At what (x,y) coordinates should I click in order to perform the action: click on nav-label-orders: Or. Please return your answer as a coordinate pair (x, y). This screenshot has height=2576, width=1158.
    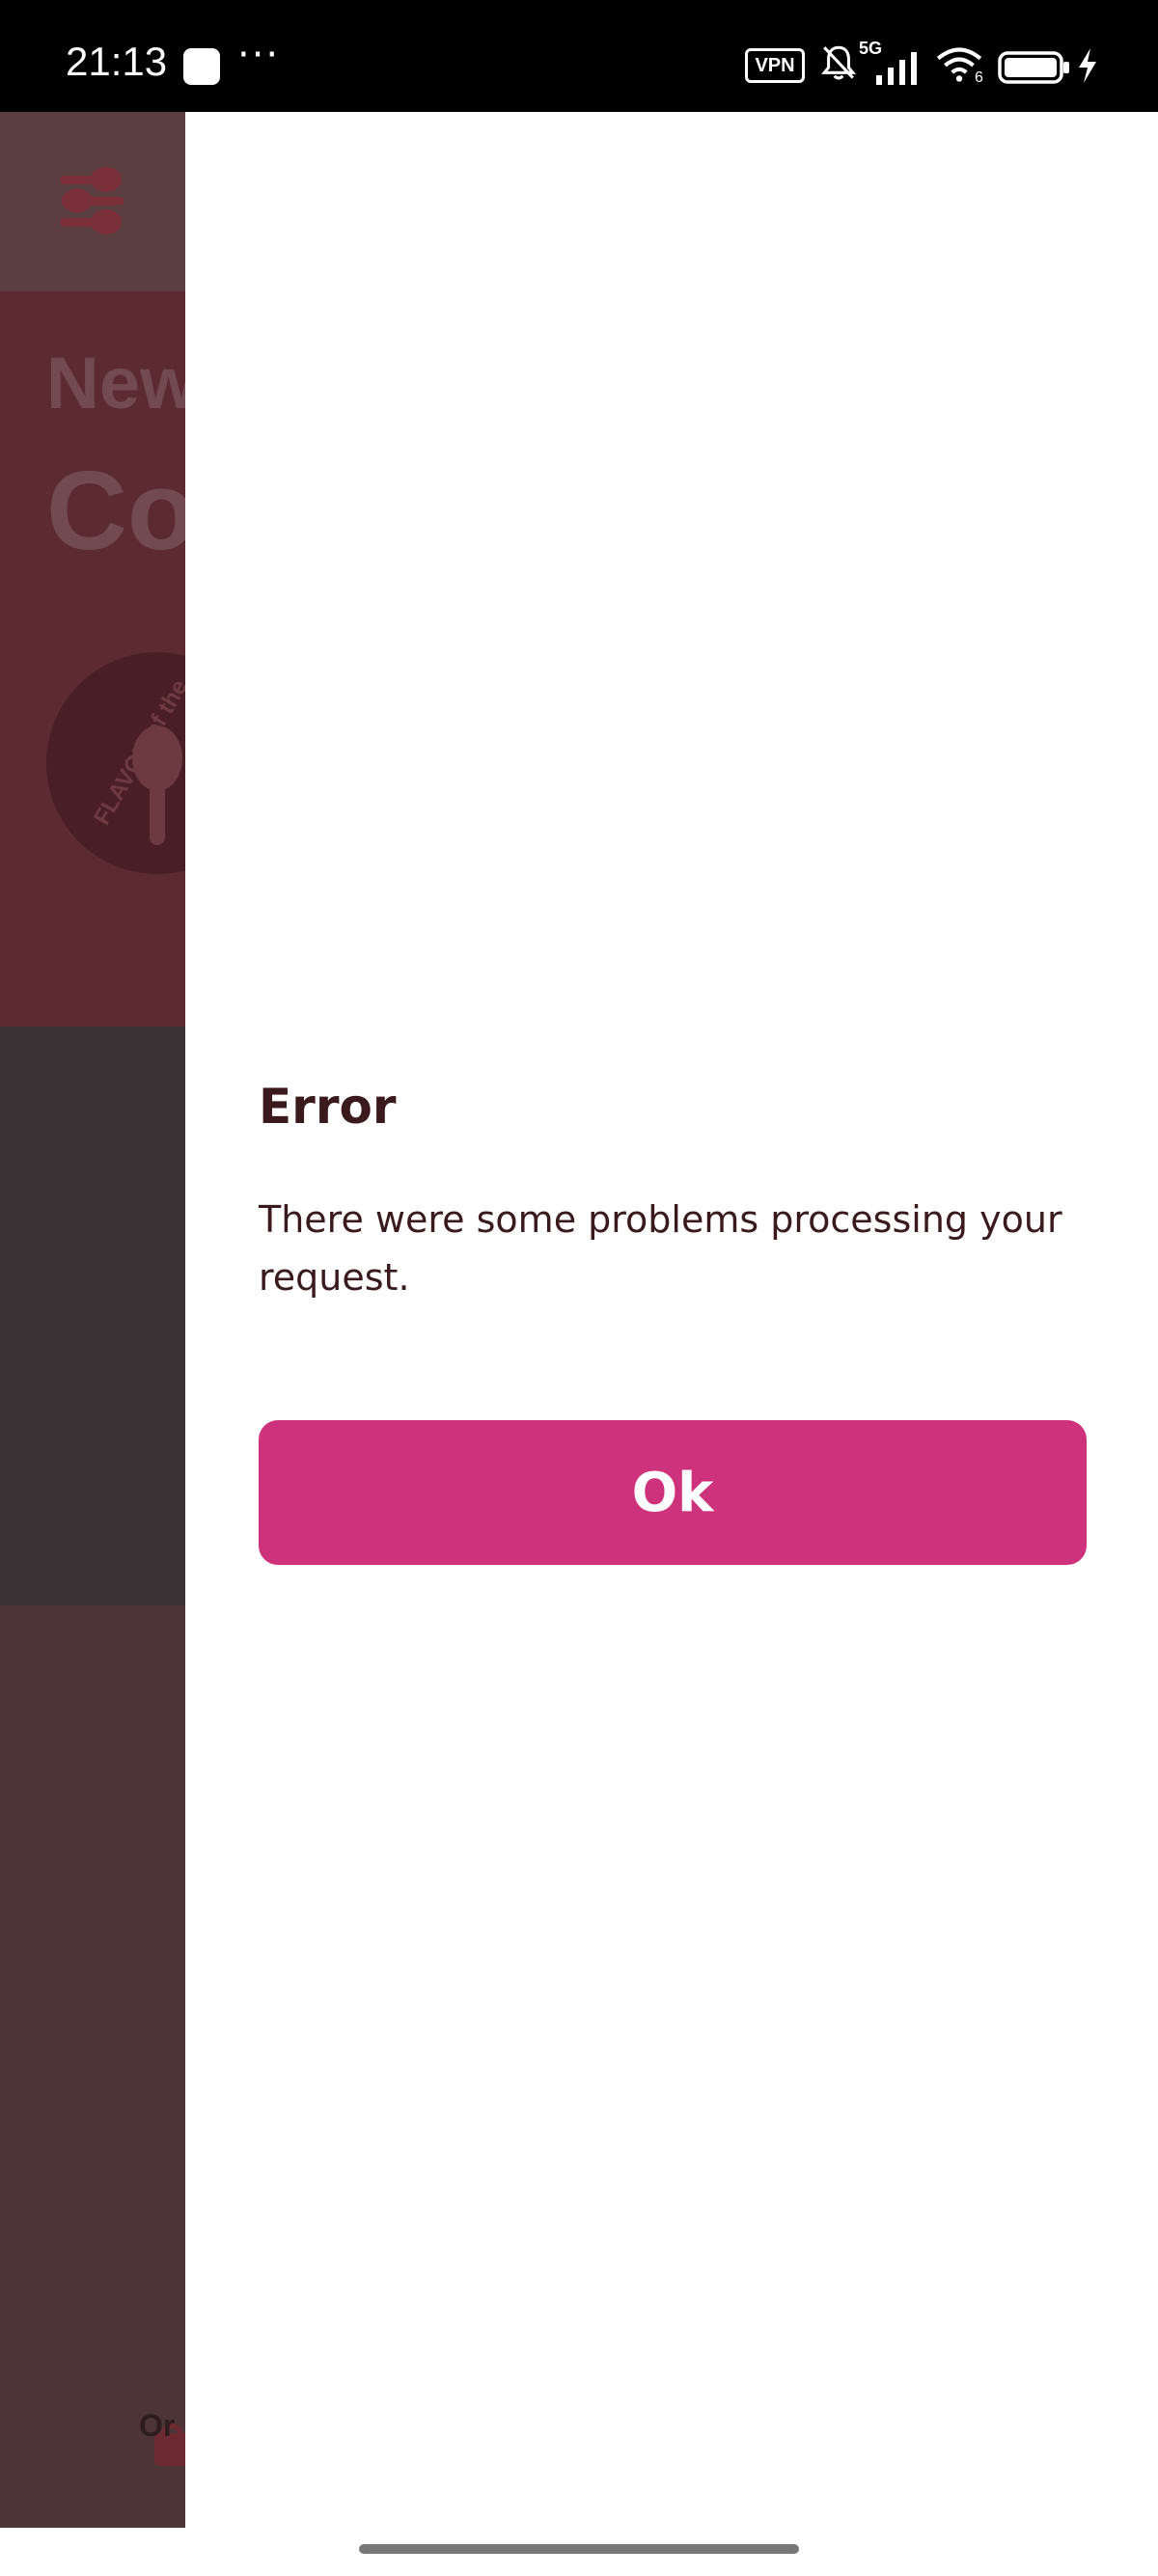
    Looking at the image, I should click on (157, 2426).